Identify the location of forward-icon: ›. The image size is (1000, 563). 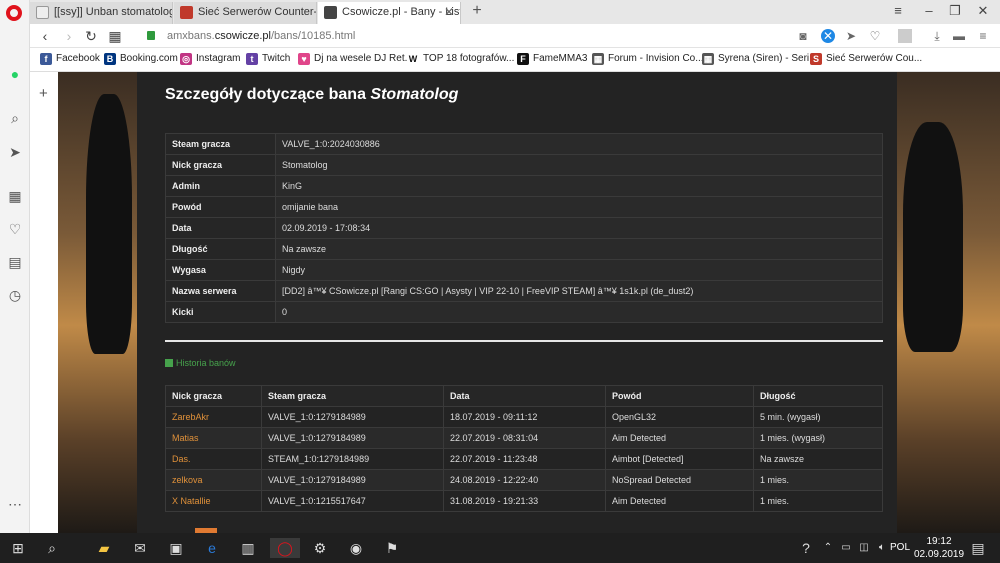
(69, 36).